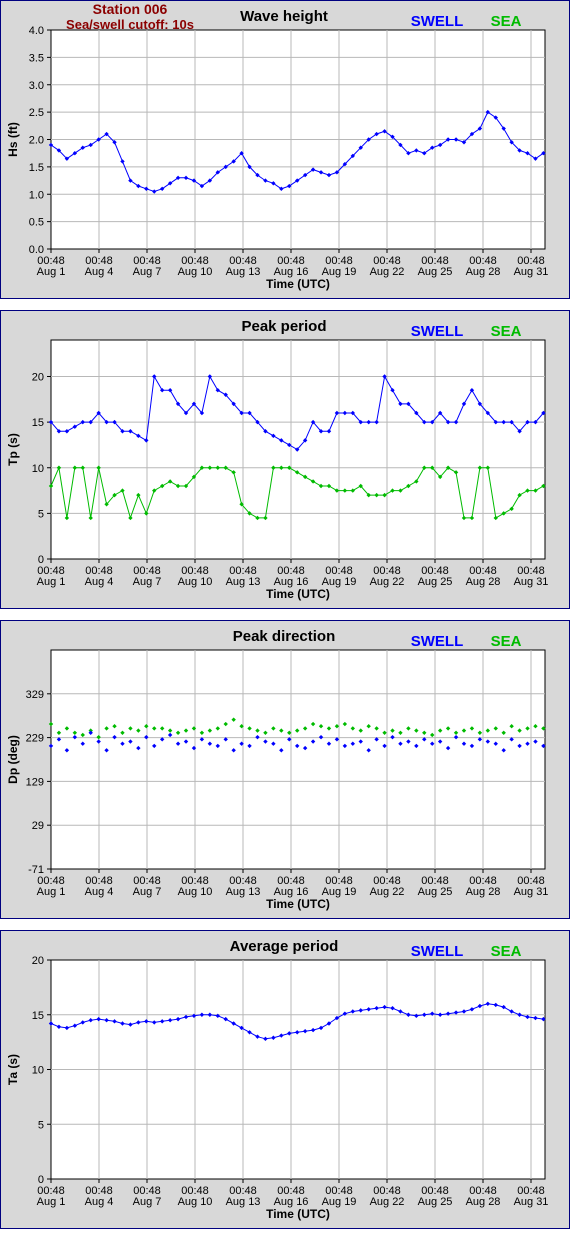 The image size is (570, 1240). Describe the element at coordinates (36, 195) in the screenshot. I see `y-tick-label: 1.0` at that location.